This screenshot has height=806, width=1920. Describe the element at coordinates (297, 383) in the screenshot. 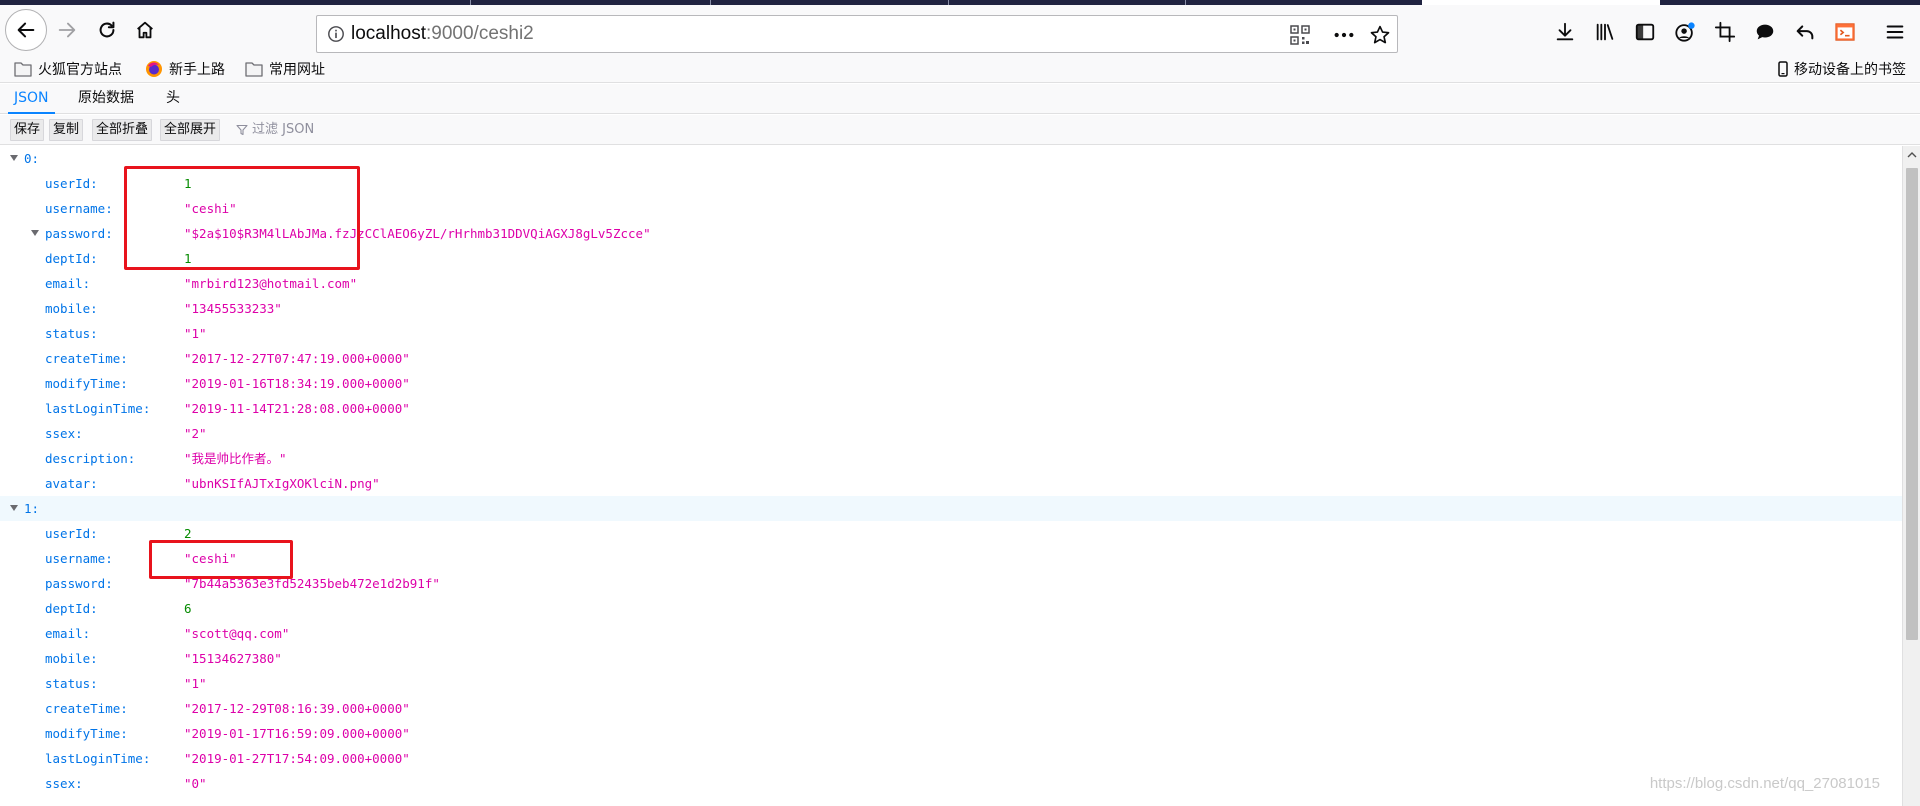

I see `json-value: "2019-01-16T18:34:19.000+0000"` at that location.